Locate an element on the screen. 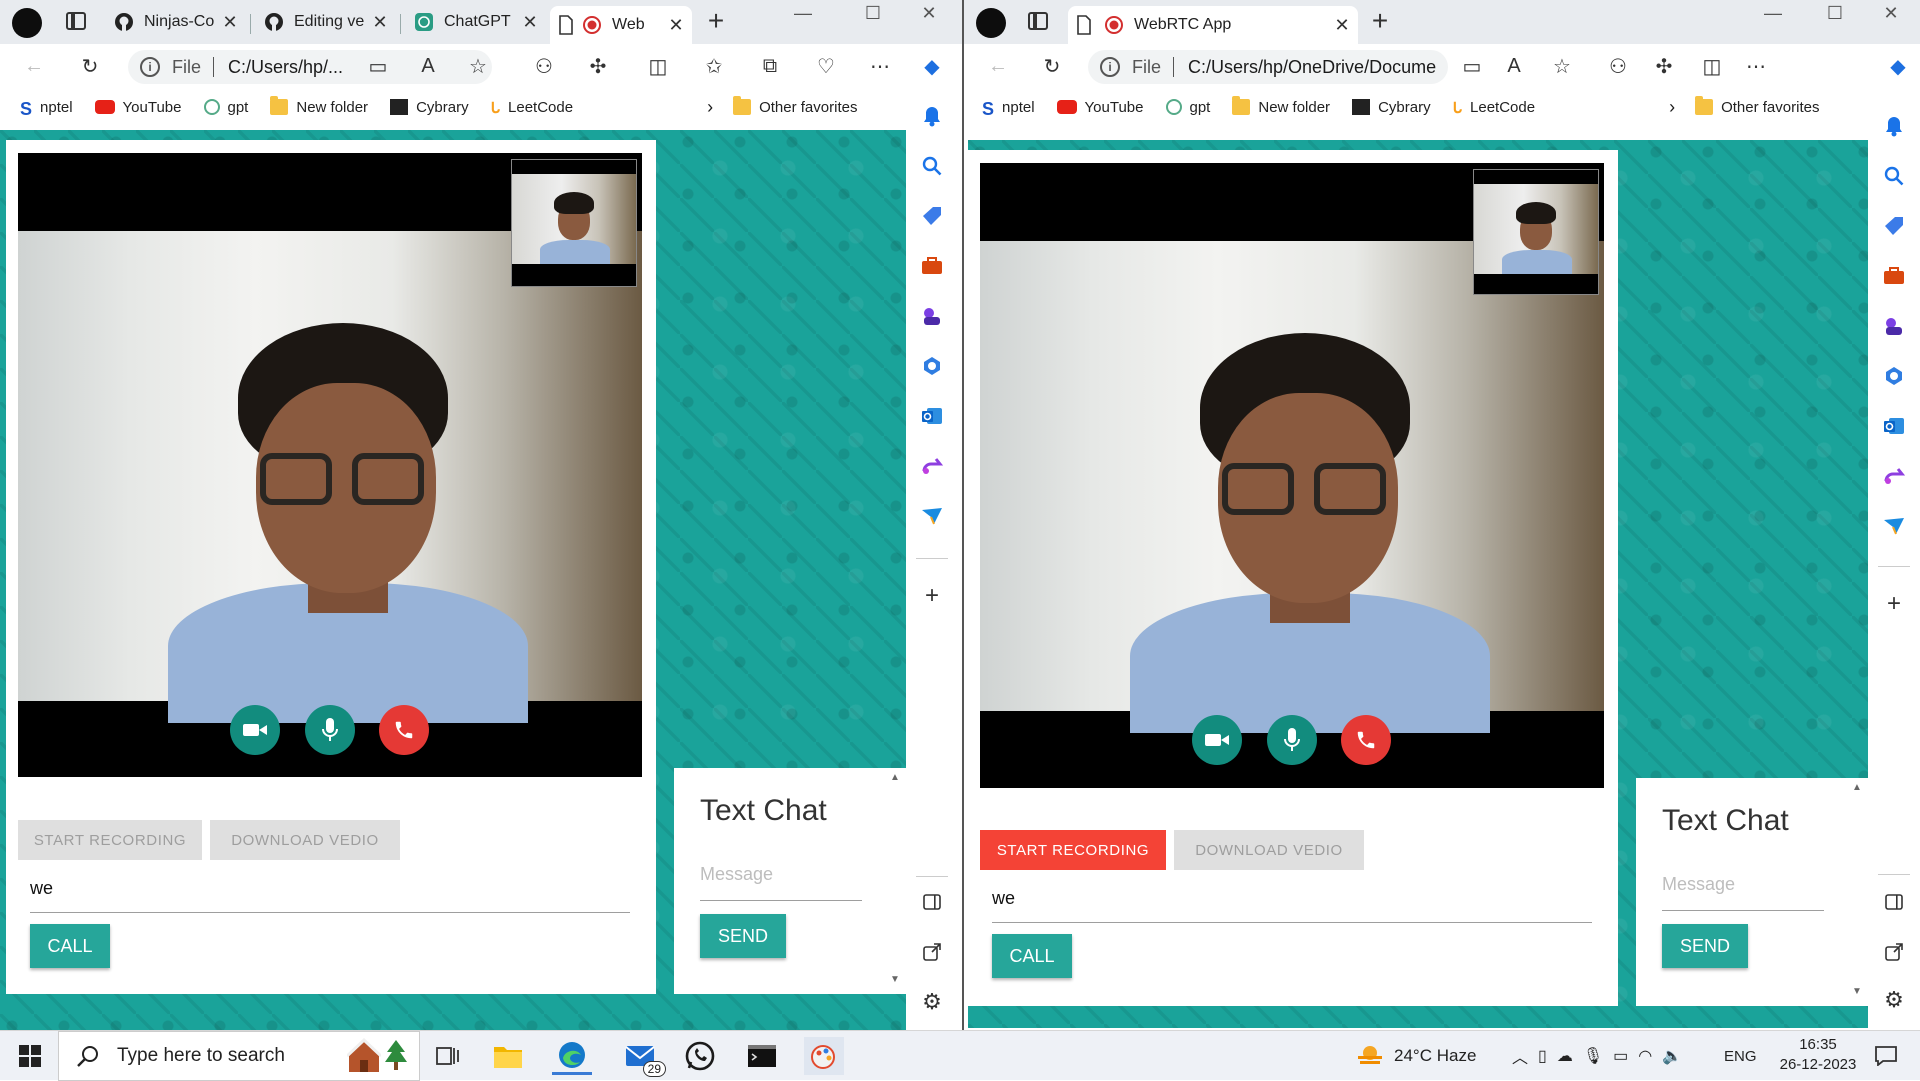 The height and width of the screenshot is (1081, 1920). settings-gear-icon: ⚙ is located at coordinates (1894, 1000).